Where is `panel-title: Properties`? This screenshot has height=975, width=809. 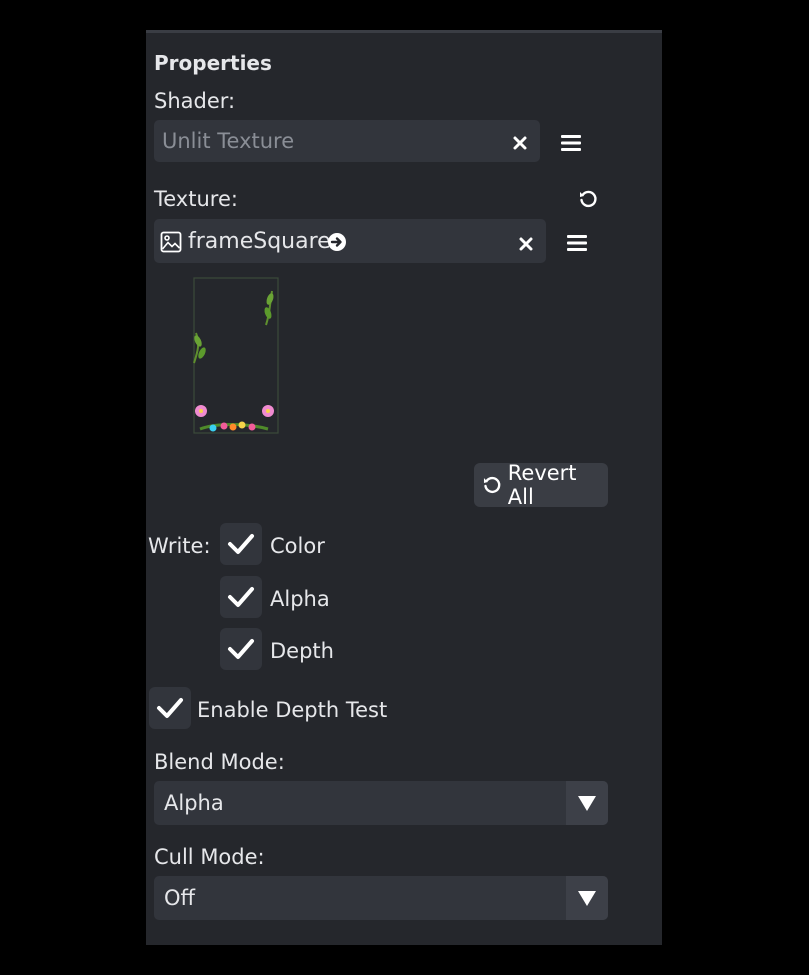
panel-title: Properties is located at coordinates (213, 63).